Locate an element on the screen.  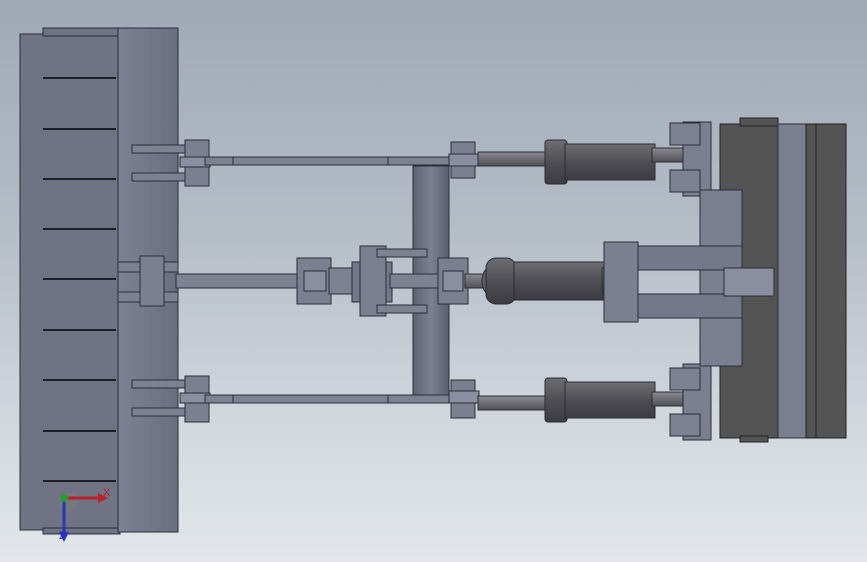
upper-hydraulic-cylinder is located at coordinates (594, 159).